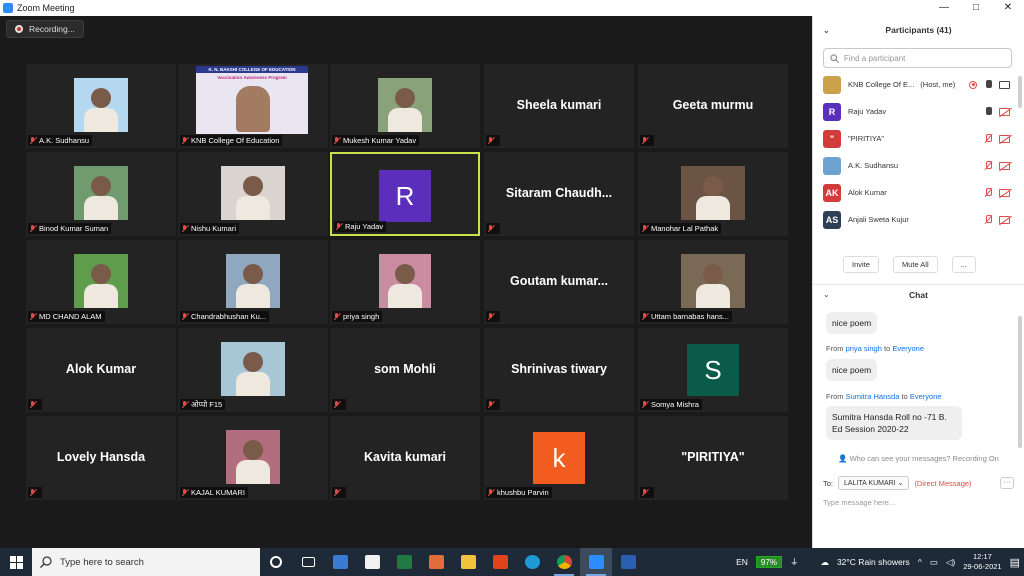 The height and width of the screenshot is (576, 1024). Describe the element at coordinates (873, 396) in the screenshot. I see `chat-sender: Sumitra Hansda` at that location.